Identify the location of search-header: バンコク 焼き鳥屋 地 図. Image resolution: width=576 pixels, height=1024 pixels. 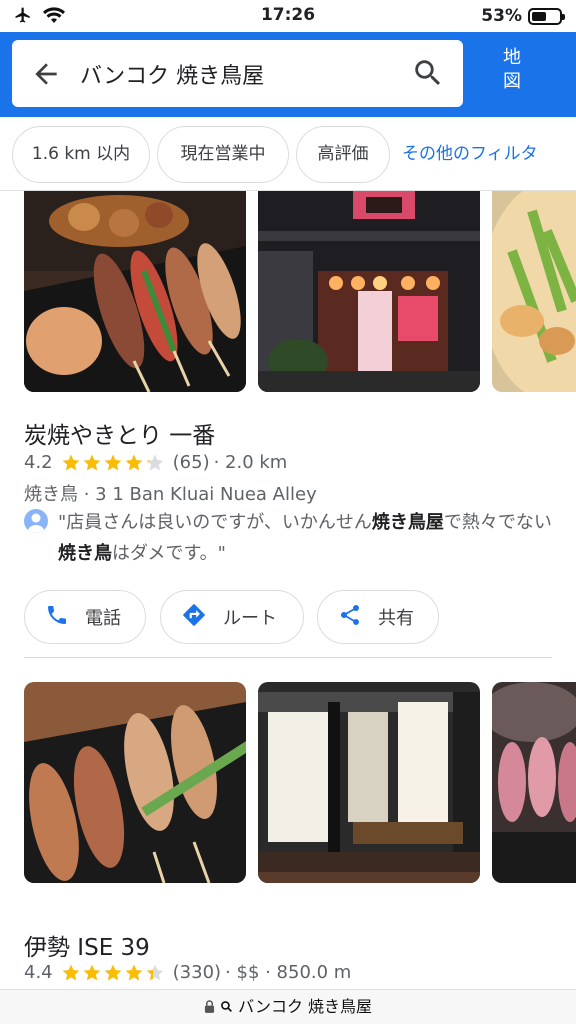
(288, 74).